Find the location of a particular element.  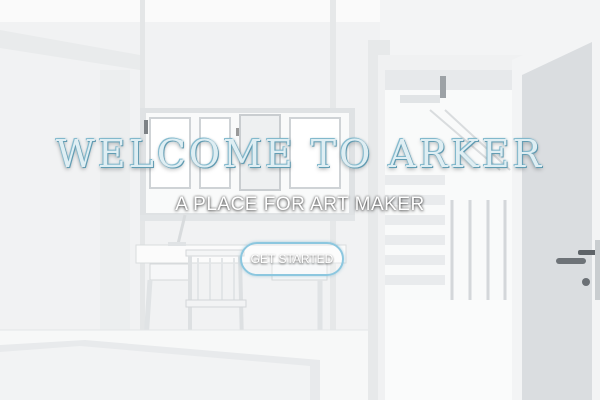

get-started-button: GET STARTED is located at coordinates (292, 259).